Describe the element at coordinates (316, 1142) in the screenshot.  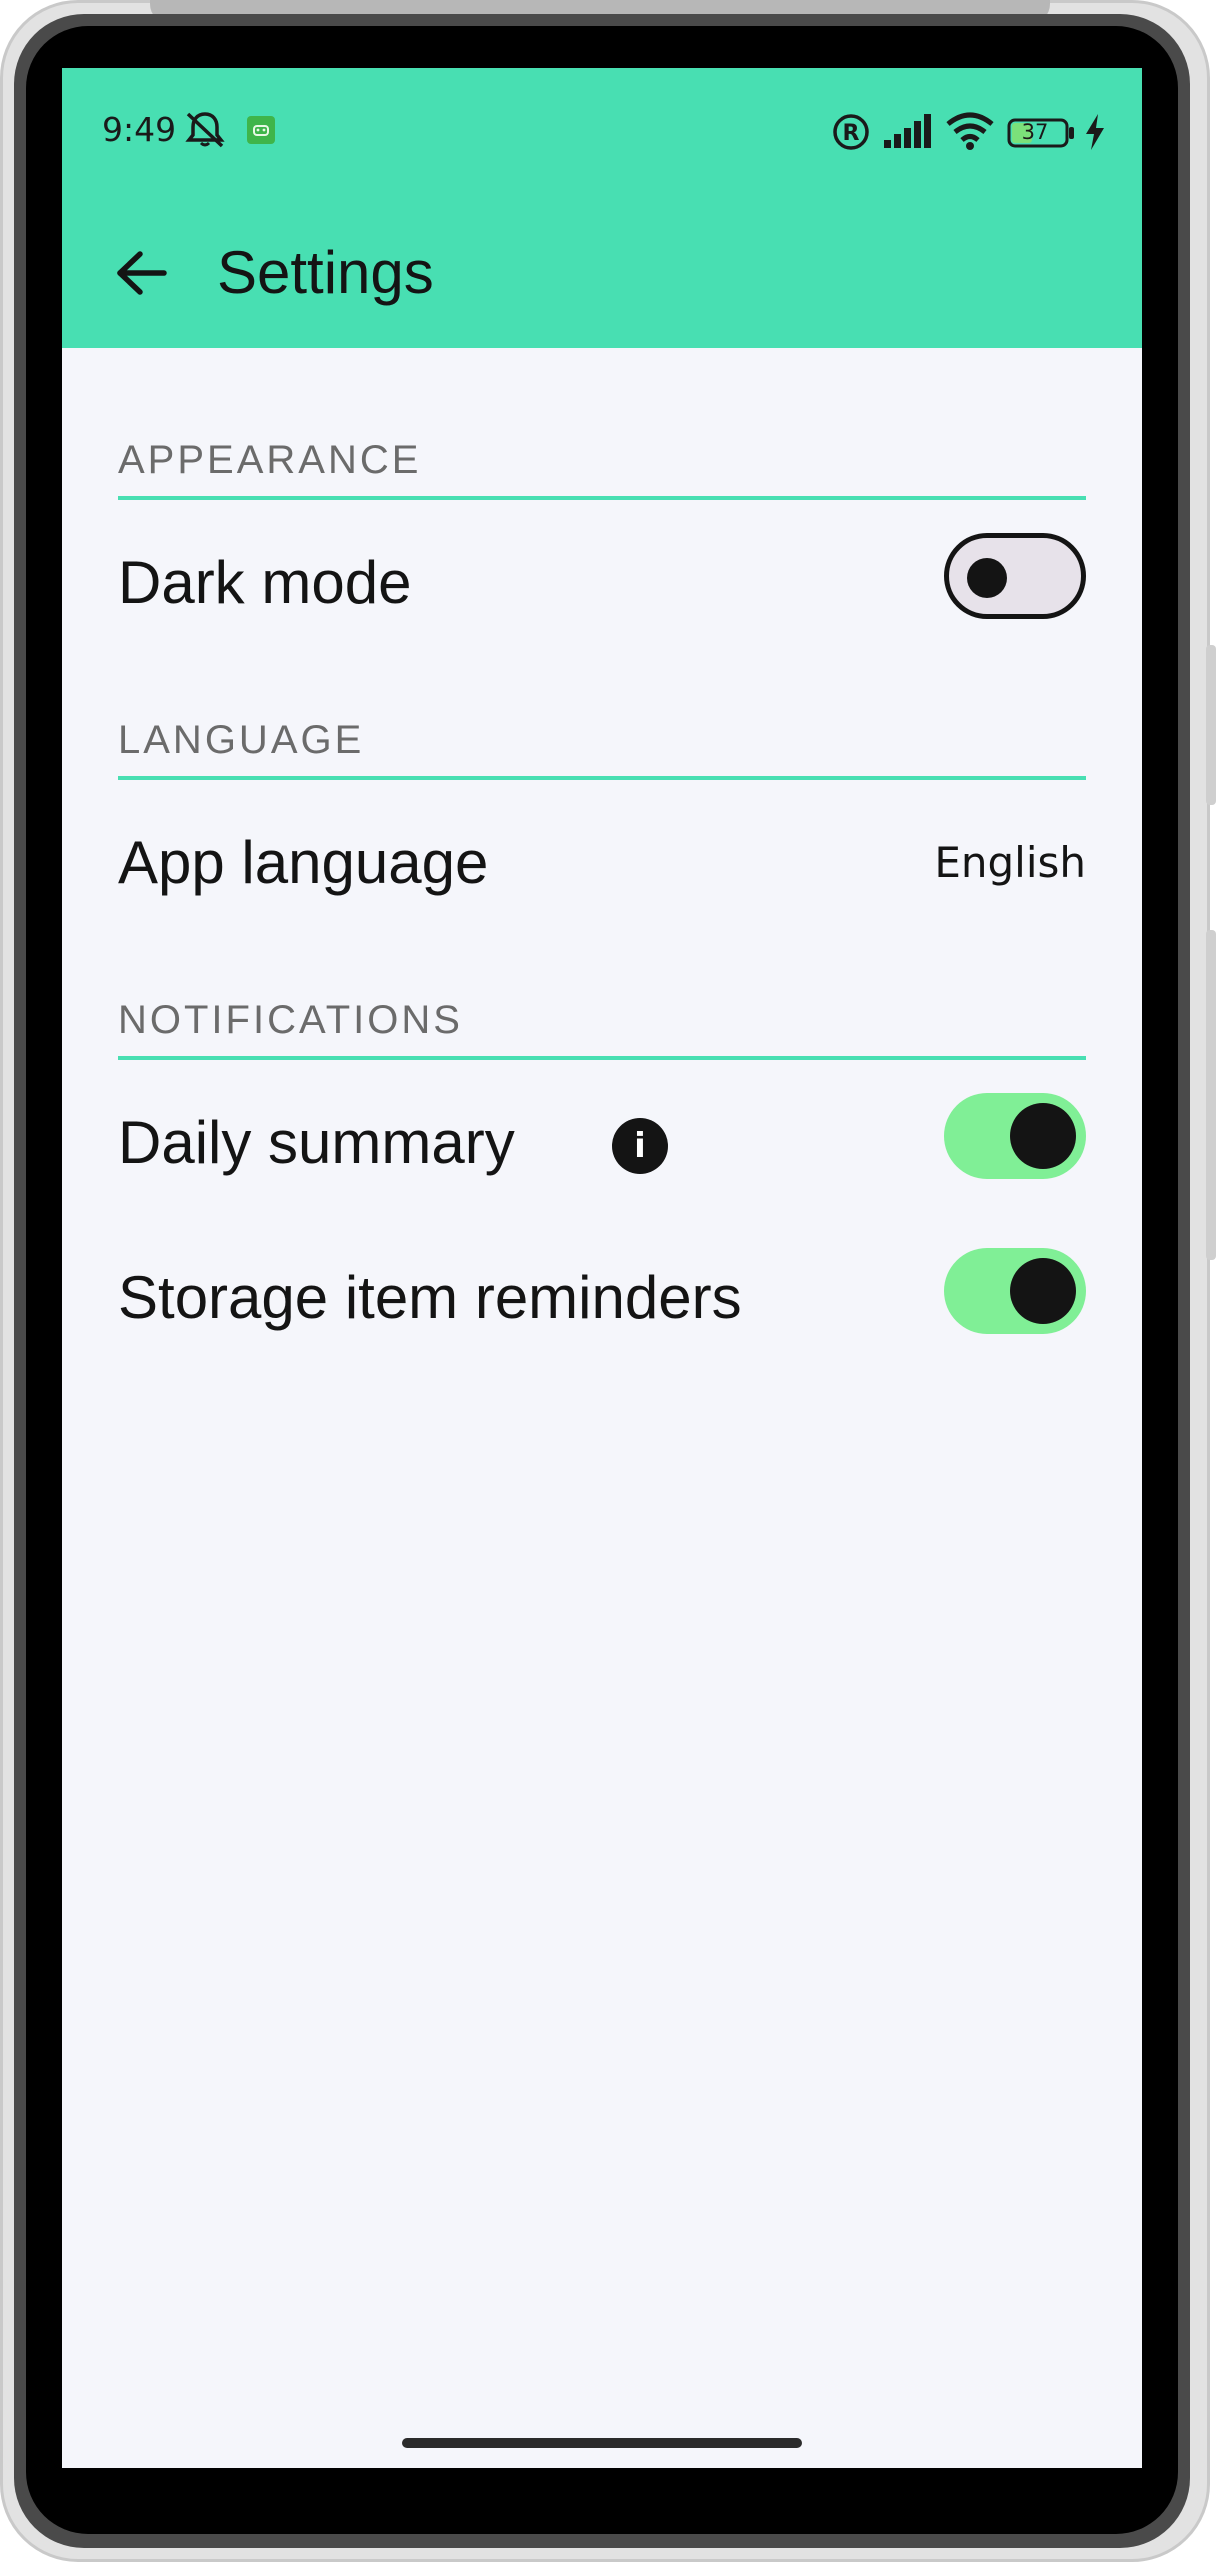
I see `daily-summary-label: Daily summary` at that location.